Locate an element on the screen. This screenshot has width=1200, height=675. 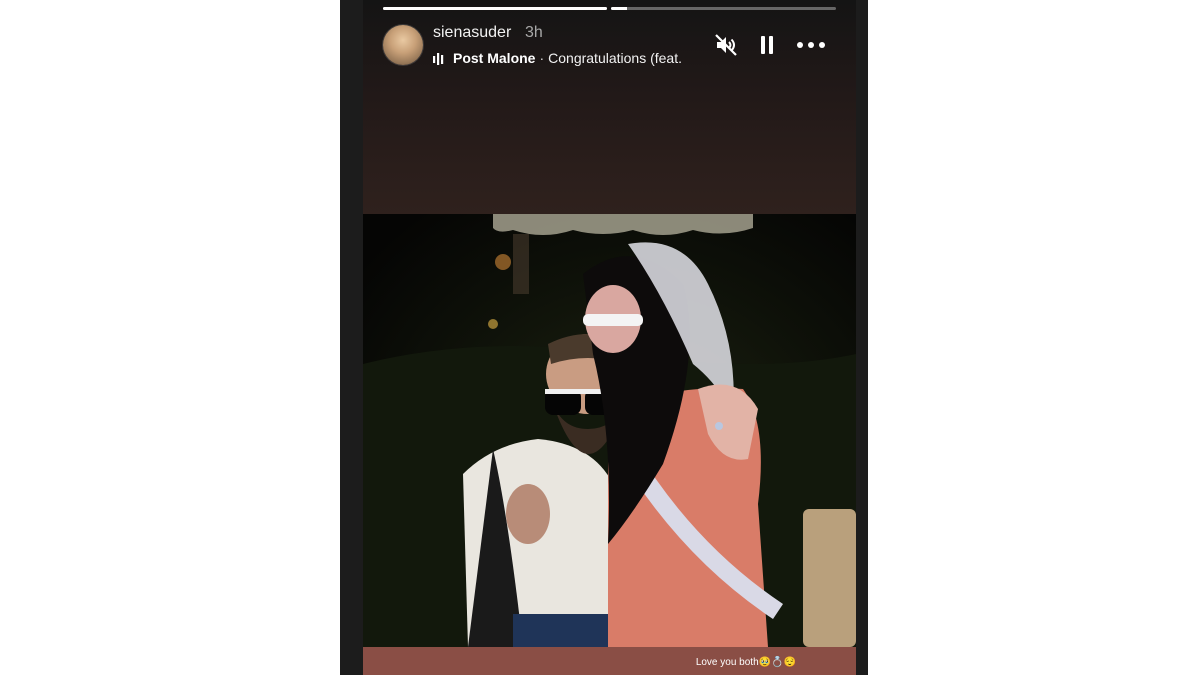
avatar is located at coordinates (403, 45).